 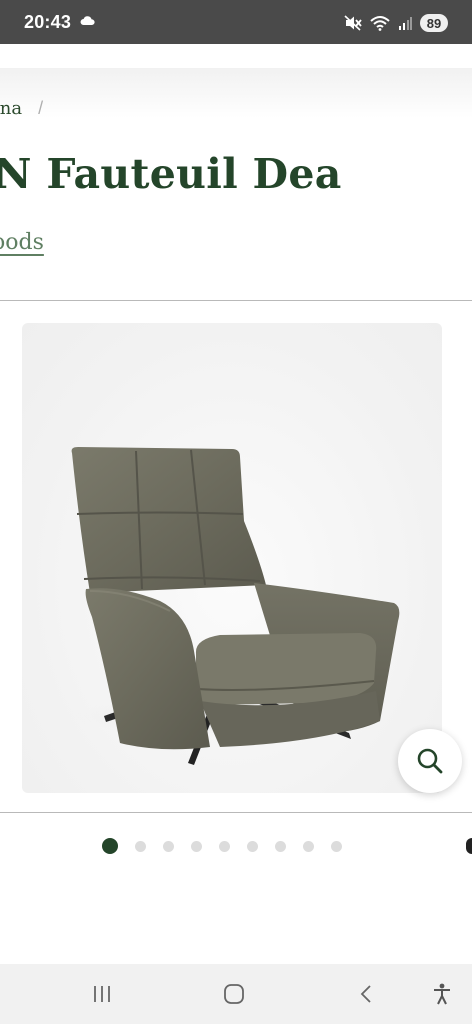 What do you see at coordinates (22, 242) in the screenshot?
I see `brand-link: oods` at bounding box center [22, 242].